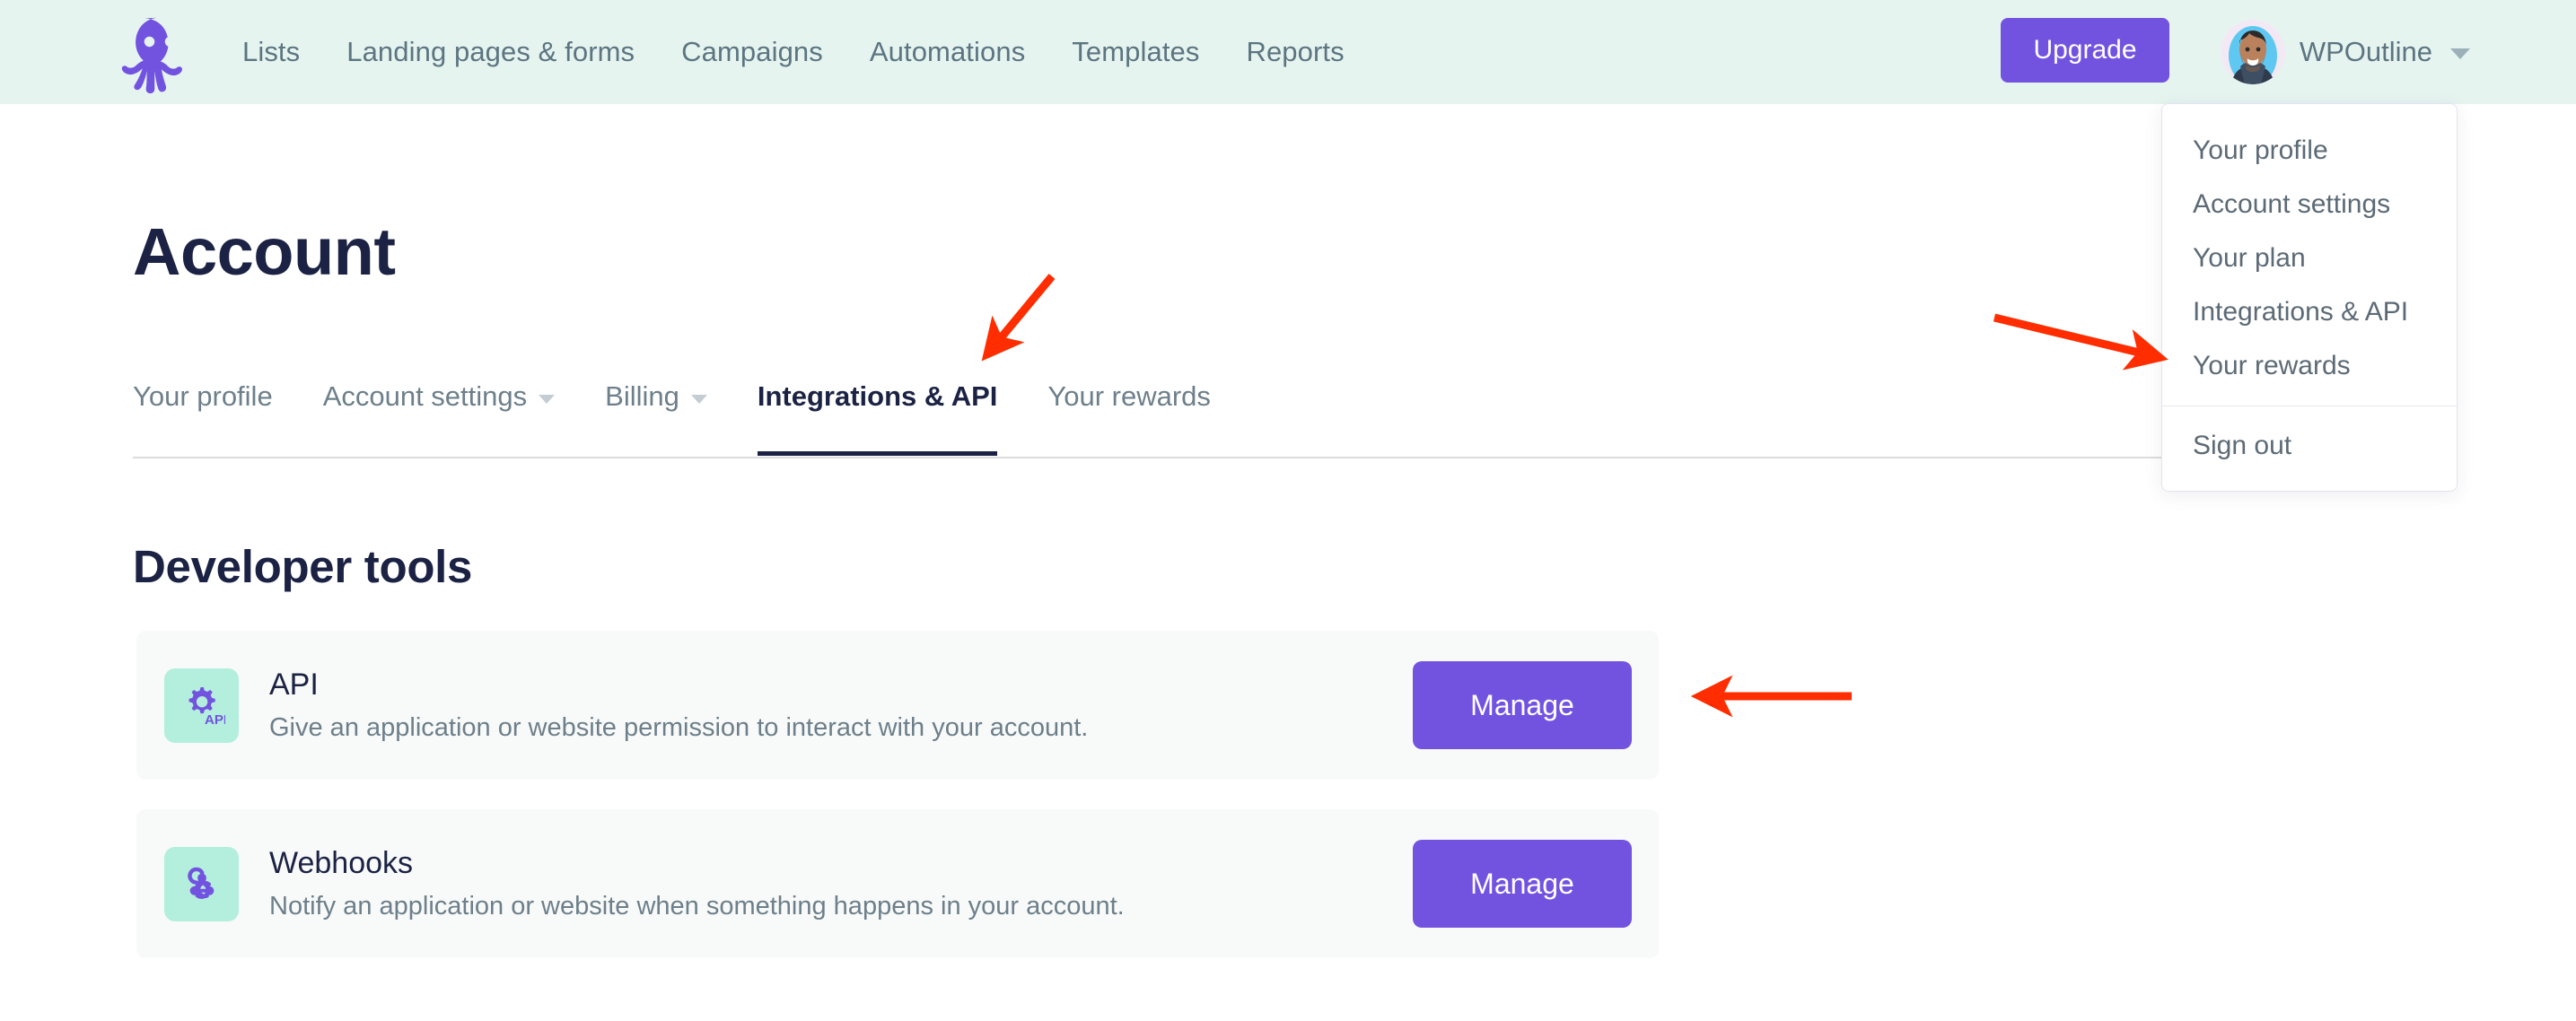 The width and height of the screenshot is (2576, 1021). I want to click on svg-text: API, so click(215, 720).